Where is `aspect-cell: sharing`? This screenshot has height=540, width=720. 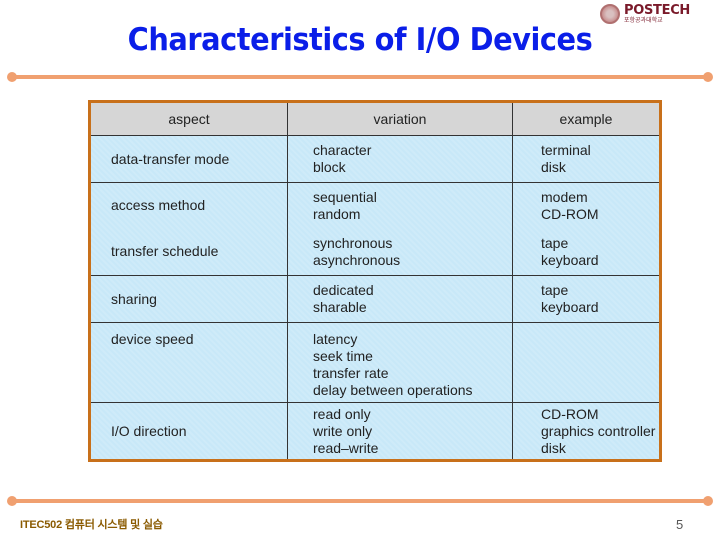
aspect-cell: sharing is located at coordinates (189, 299).